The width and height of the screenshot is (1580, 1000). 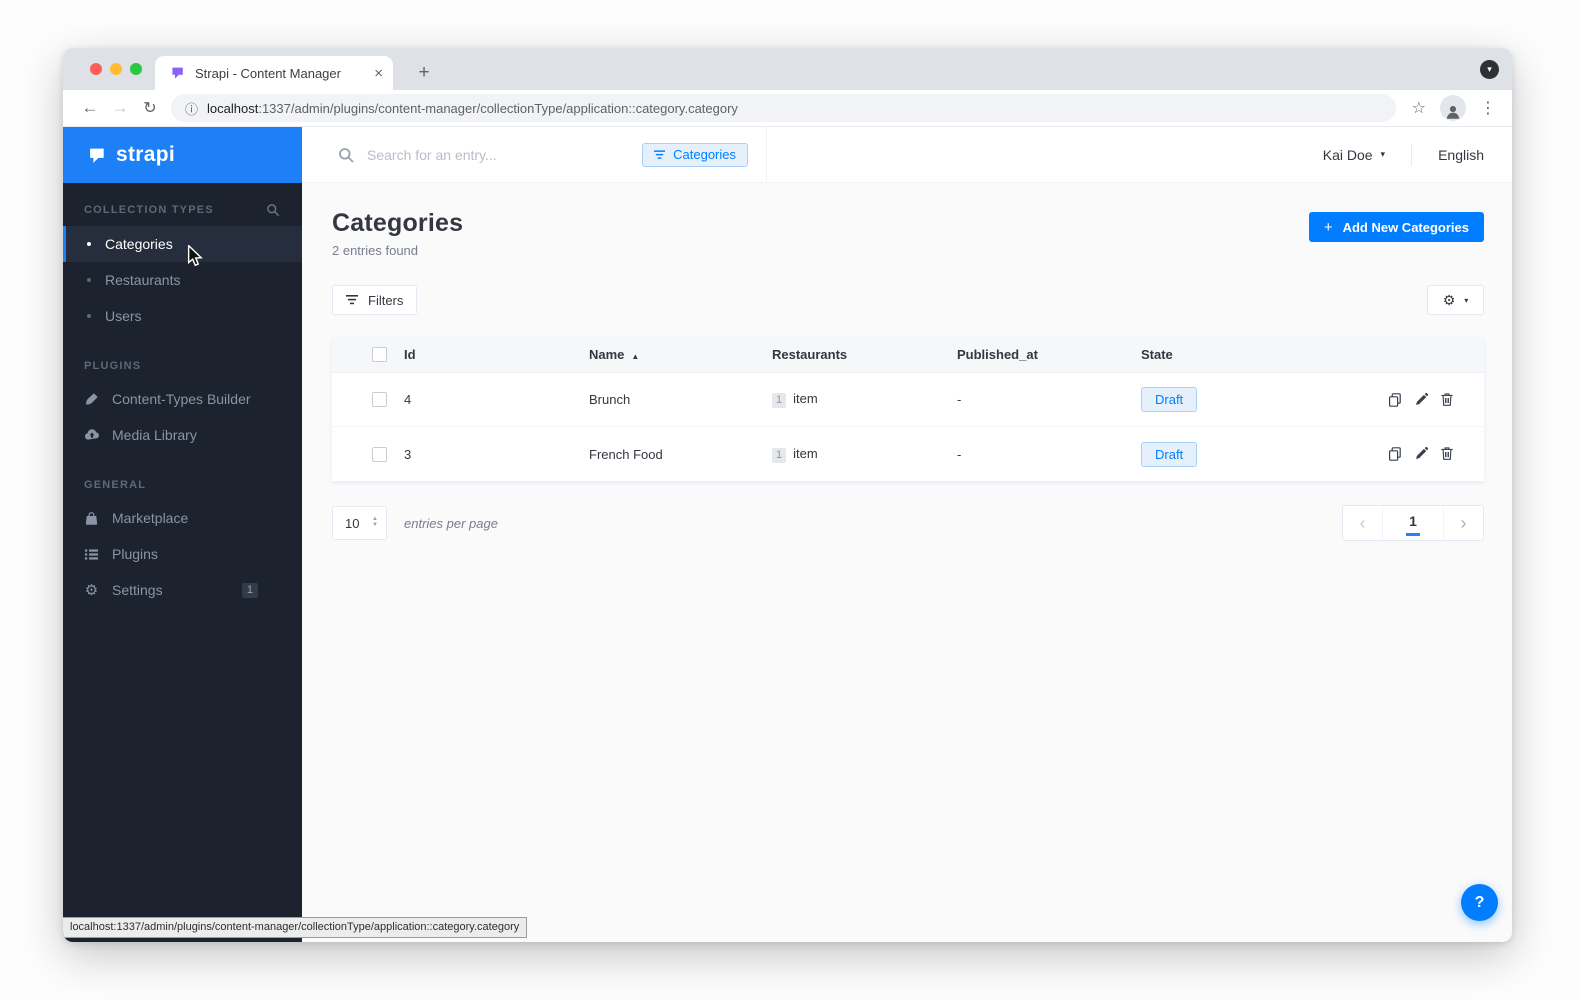 What do you see at coordinates (379, 354) in the screenshot?
I see `select-all-checkbox` at bounding box center [379, 354].